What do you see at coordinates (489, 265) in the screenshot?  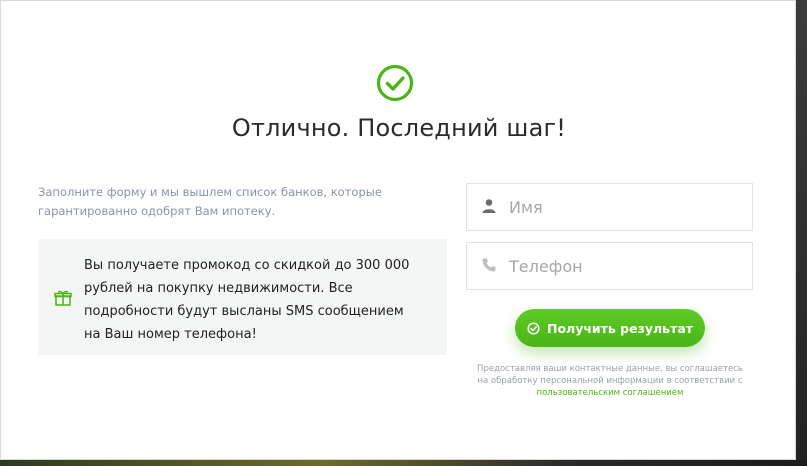 I see `phone-icon` at bounding box center [489, 265].